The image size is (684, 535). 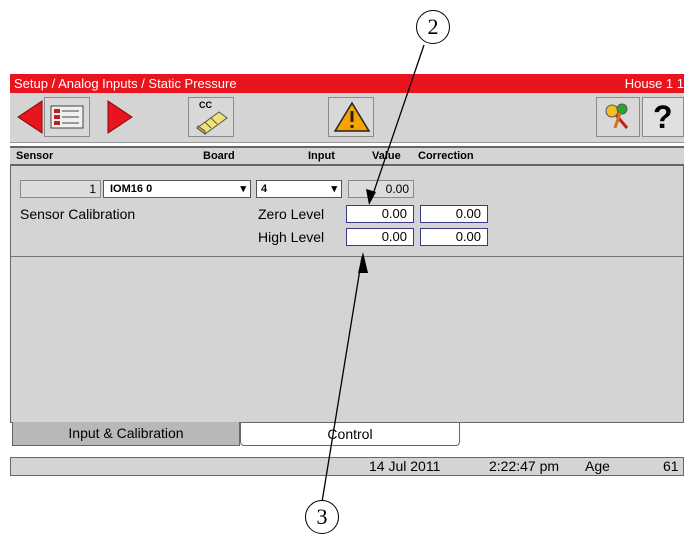 What do you see at coordinates (373, 273) in the screenshot?
I see `callout-leader-lines` at bounding box center [373, 273].